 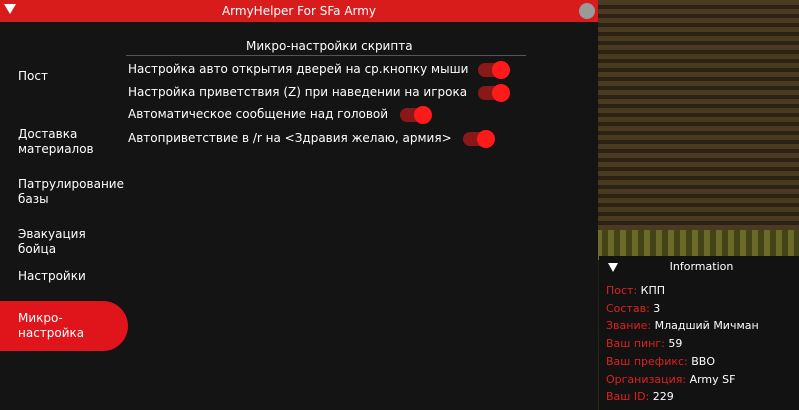 I want to click on sidebar-item-label: Настройки, so click(x=52, y=276).